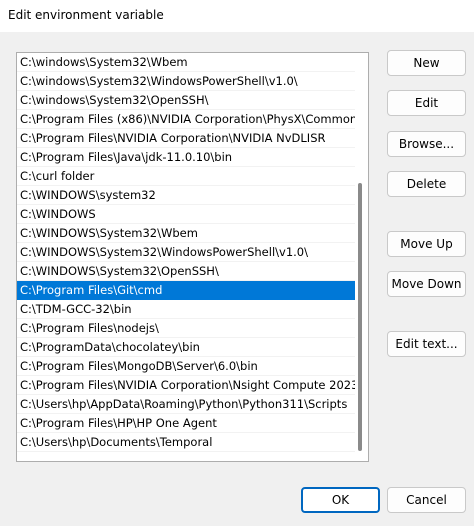 This screenshot has height=526, width=474. I want to click on list-item: C:\windows\System32\OpenSSH\, so click(186, 100).